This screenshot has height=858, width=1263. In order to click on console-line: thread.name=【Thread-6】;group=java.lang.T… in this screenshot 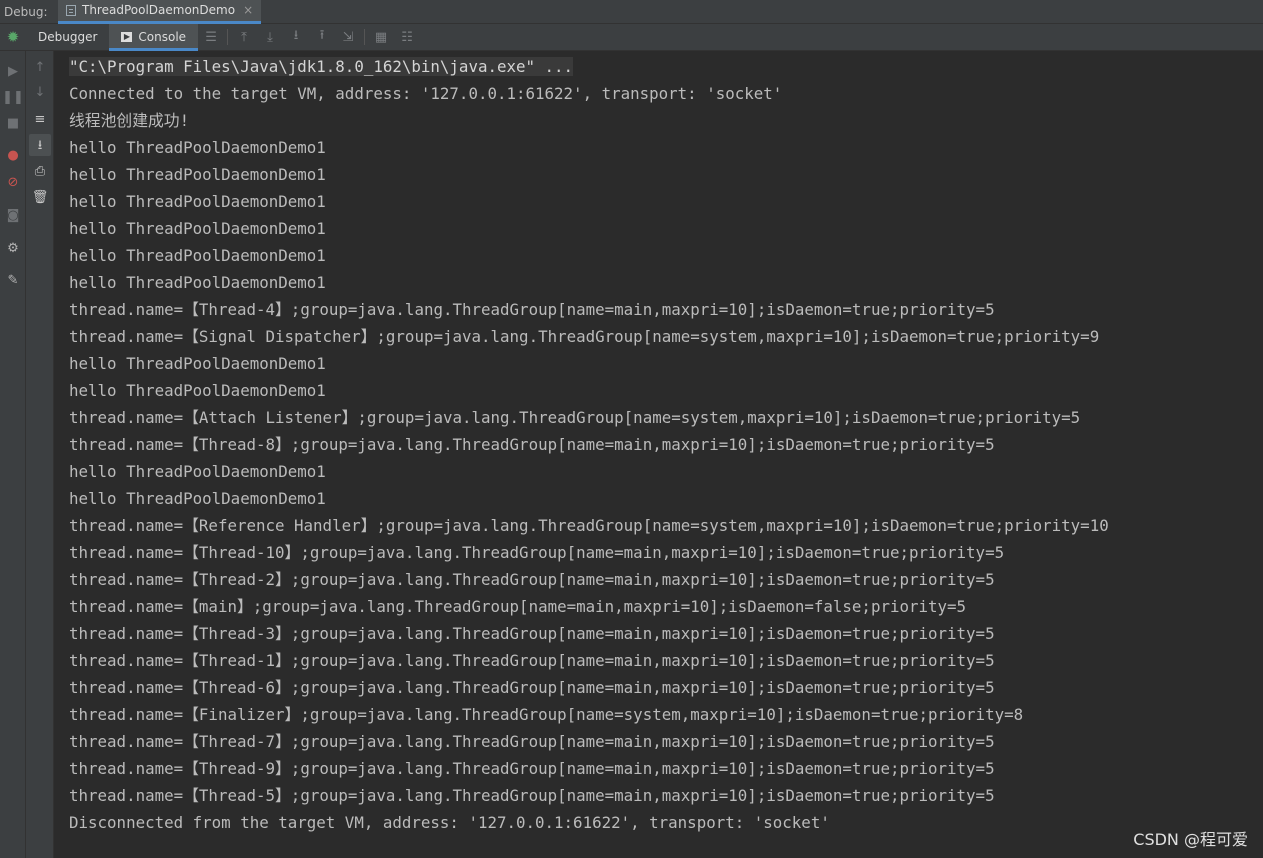, I will do `click(589, 687)`.